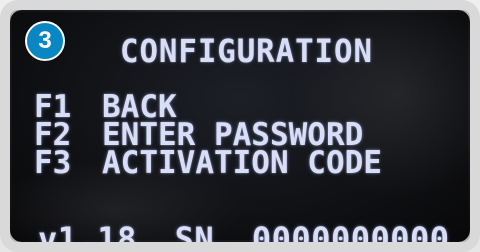 This screenshot has width=480, height=252. What do you see at coordinates (242, 163) in the screenshot?
I see `menu-item-label: ACTIVATION CODE` at bounding box center [242, 163].